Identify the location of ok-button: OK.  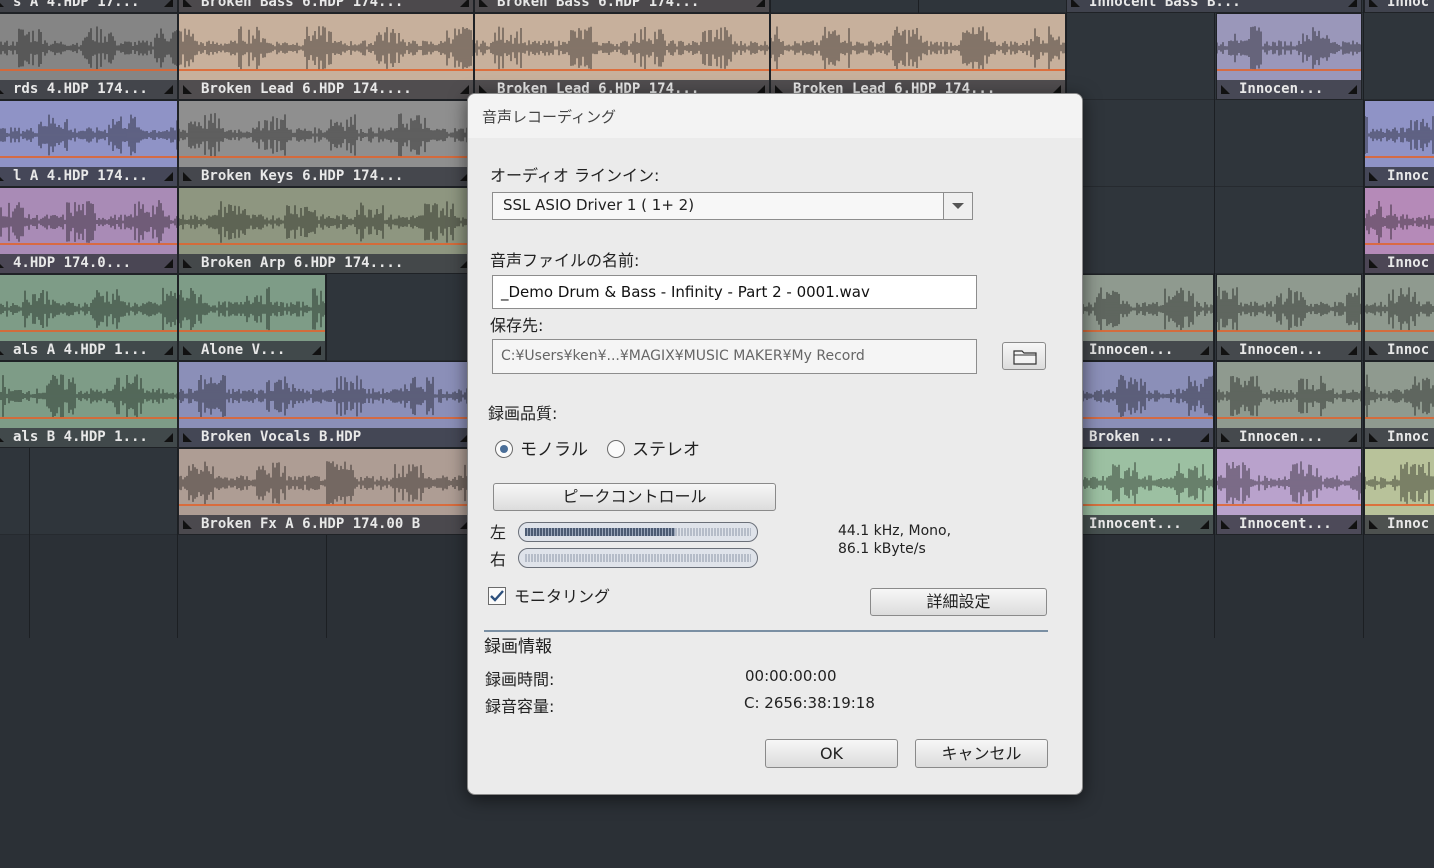
(831, 753).